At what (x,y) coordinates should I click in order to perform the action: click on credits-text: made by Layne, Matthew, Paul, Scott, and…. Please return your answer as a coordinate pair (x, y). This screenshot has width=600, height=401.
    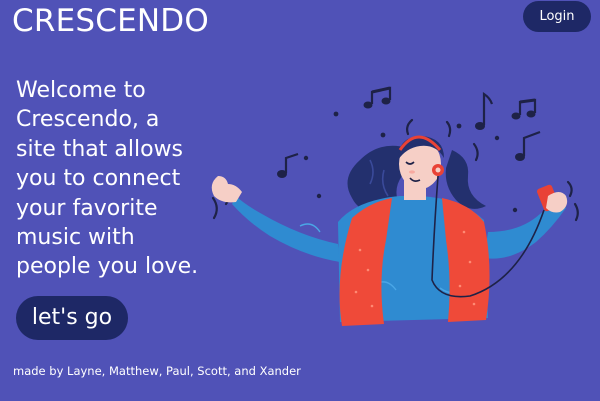
    Looking at the image, I should click on (157, 371).